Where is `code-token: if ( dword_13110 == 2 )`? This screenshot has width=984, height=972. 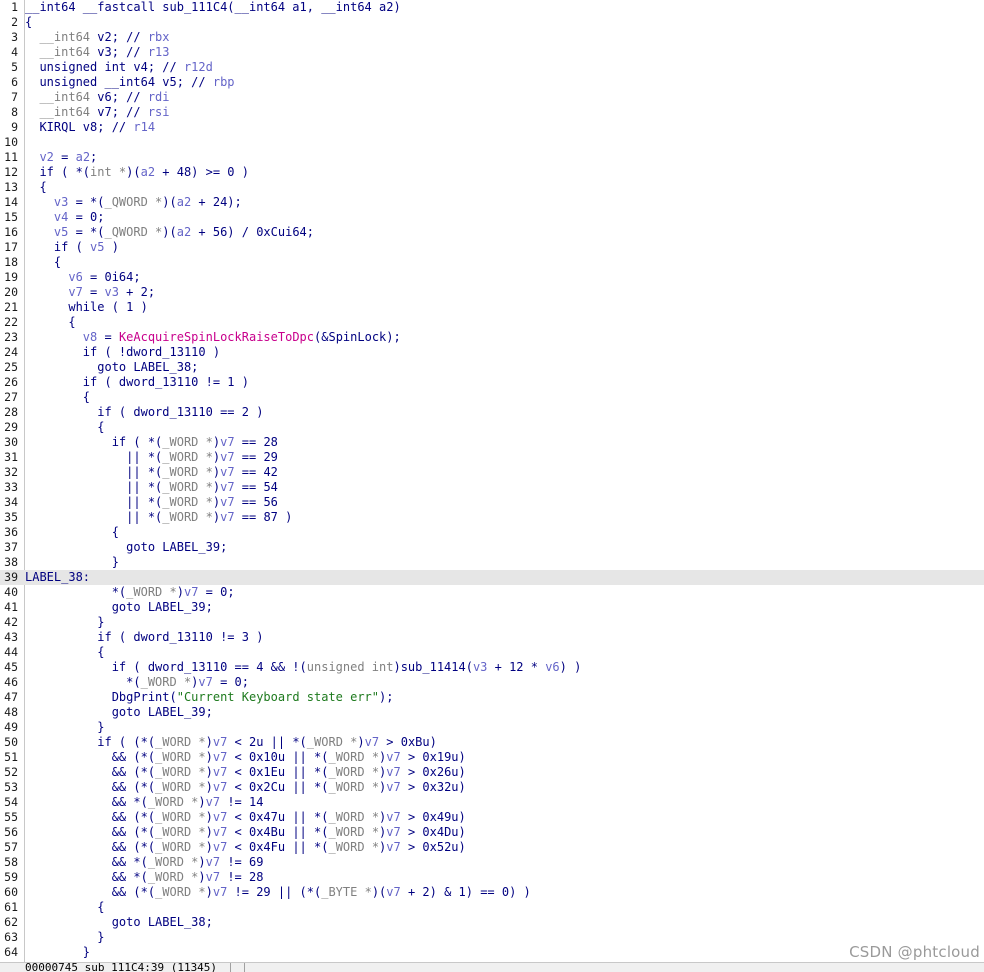
code-token: if ( dword_13110 == 2 ) is located at coordinates (144, 412).